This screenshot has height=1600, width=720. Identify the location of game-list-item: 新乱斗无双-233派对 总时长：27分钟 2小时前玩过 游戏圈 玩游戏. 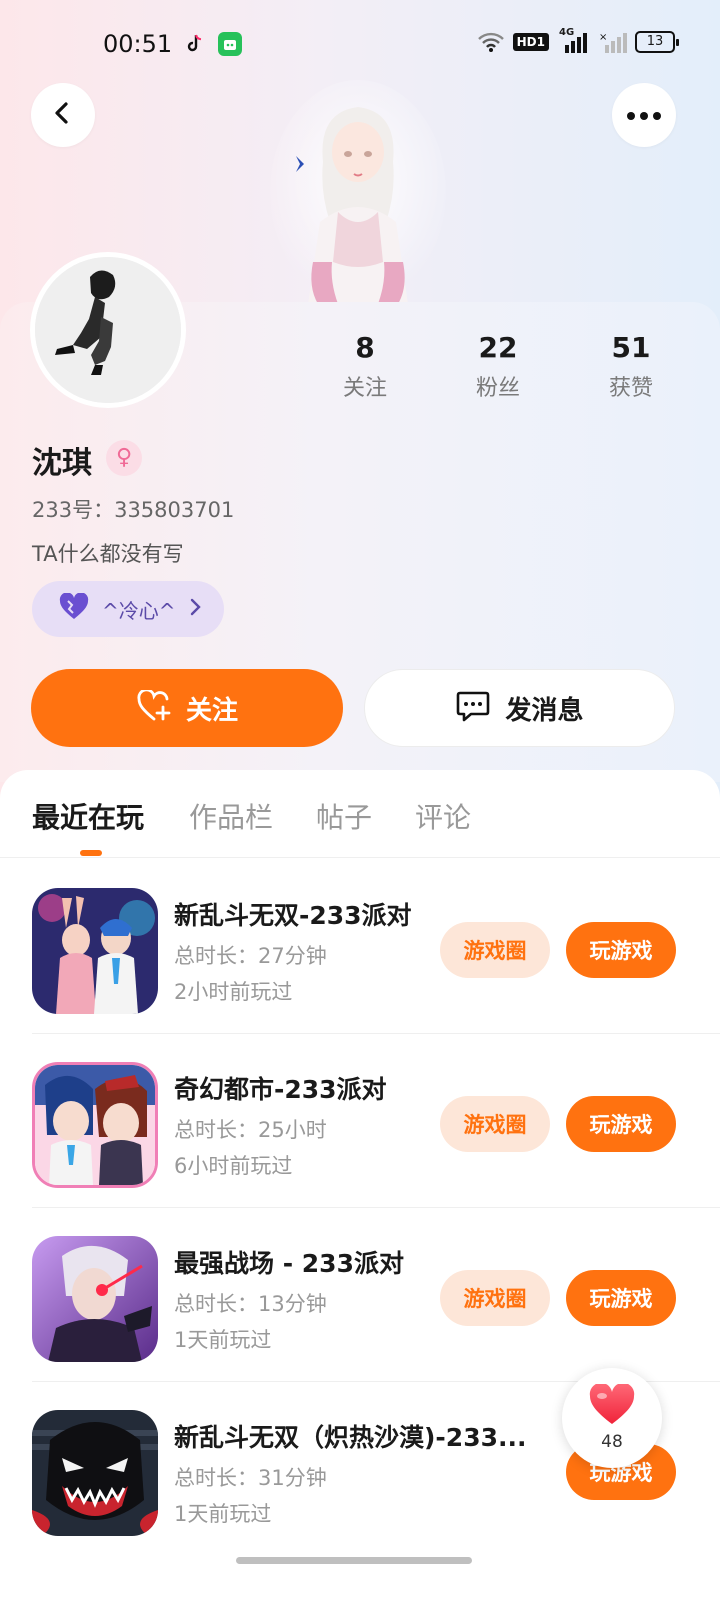
(360, 947).